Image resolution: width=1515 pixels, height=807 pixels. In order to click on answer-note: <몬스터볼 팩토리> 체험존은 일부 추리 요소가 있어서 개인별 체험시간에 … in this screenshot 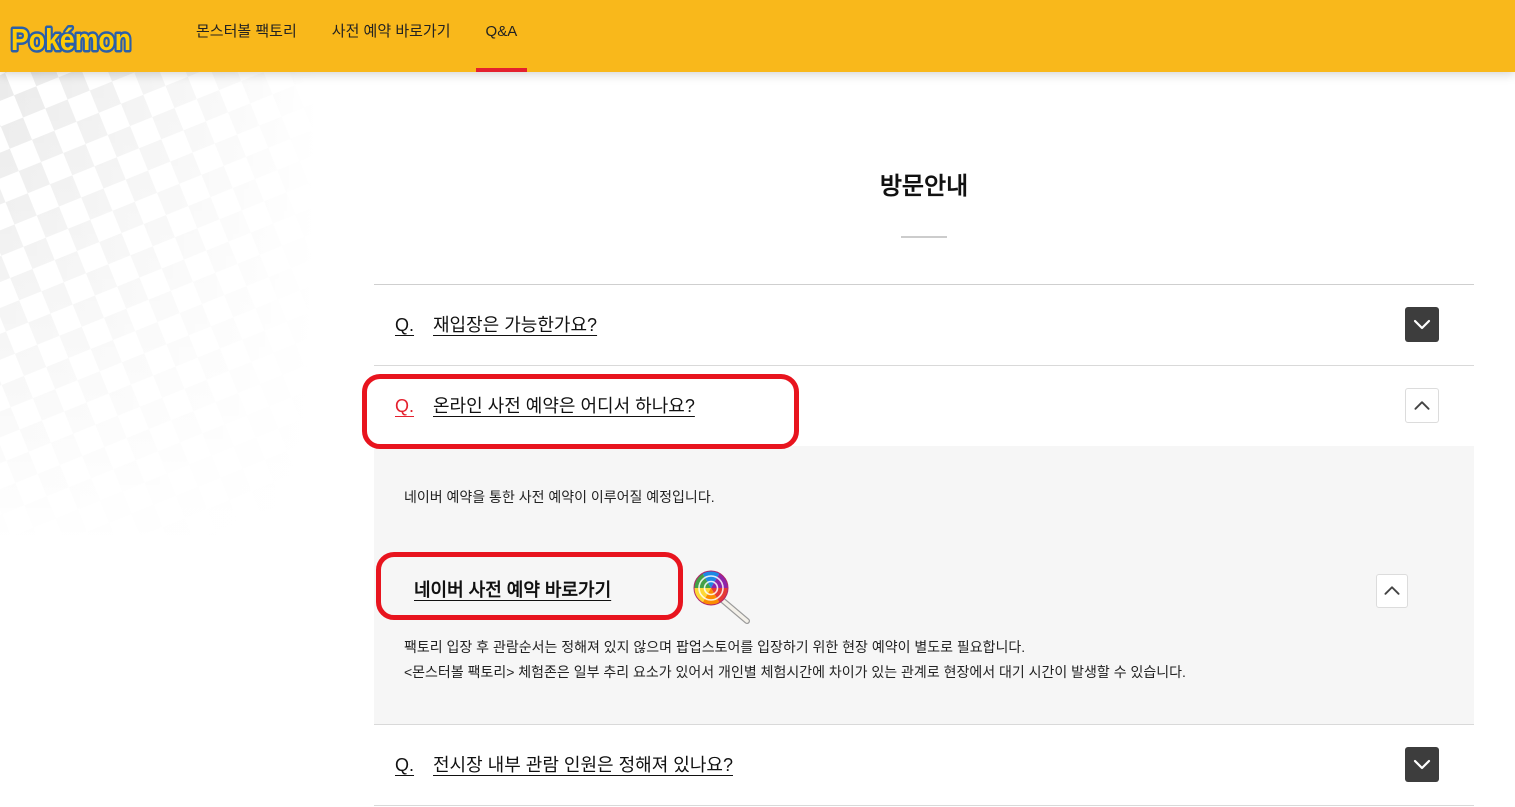, I will do `click(795, 672)`.